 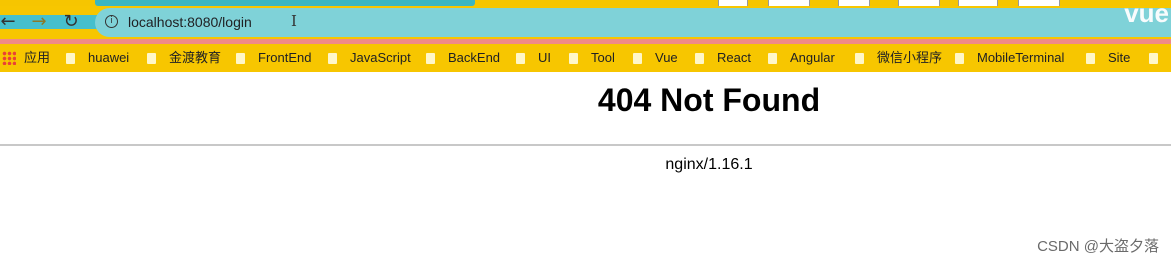 I want to click on site-info-icon: i, so click(x=111, y=21).